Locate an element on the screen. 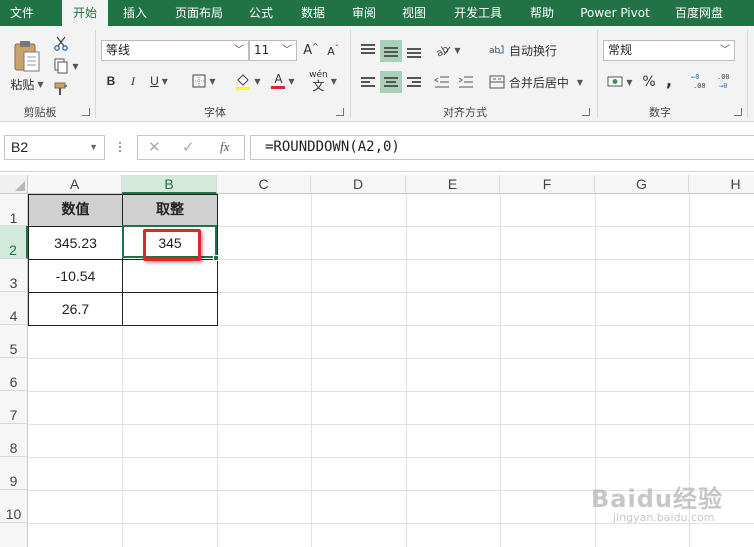 The width and height of the screenshot is (754, 547). row-header-10: 10 is located at coordinates (14, 506).